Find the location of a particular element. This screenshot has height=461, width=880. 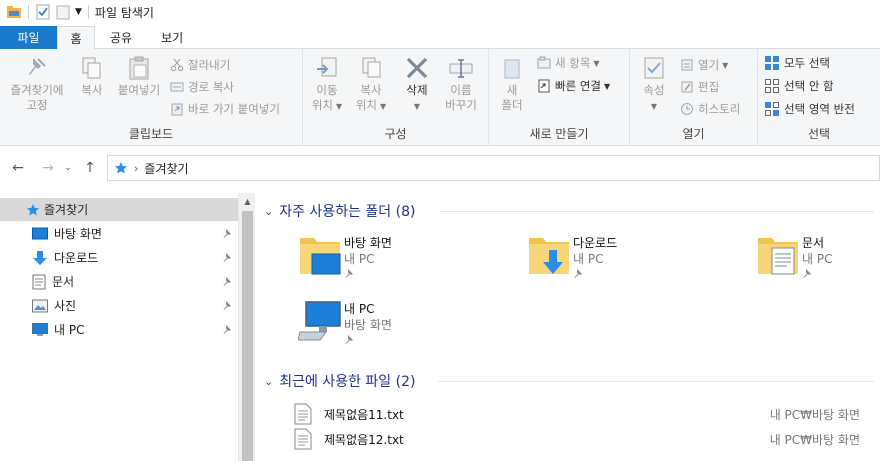

nav-item-pictures: 사진 is located at coordinates (119, 305).